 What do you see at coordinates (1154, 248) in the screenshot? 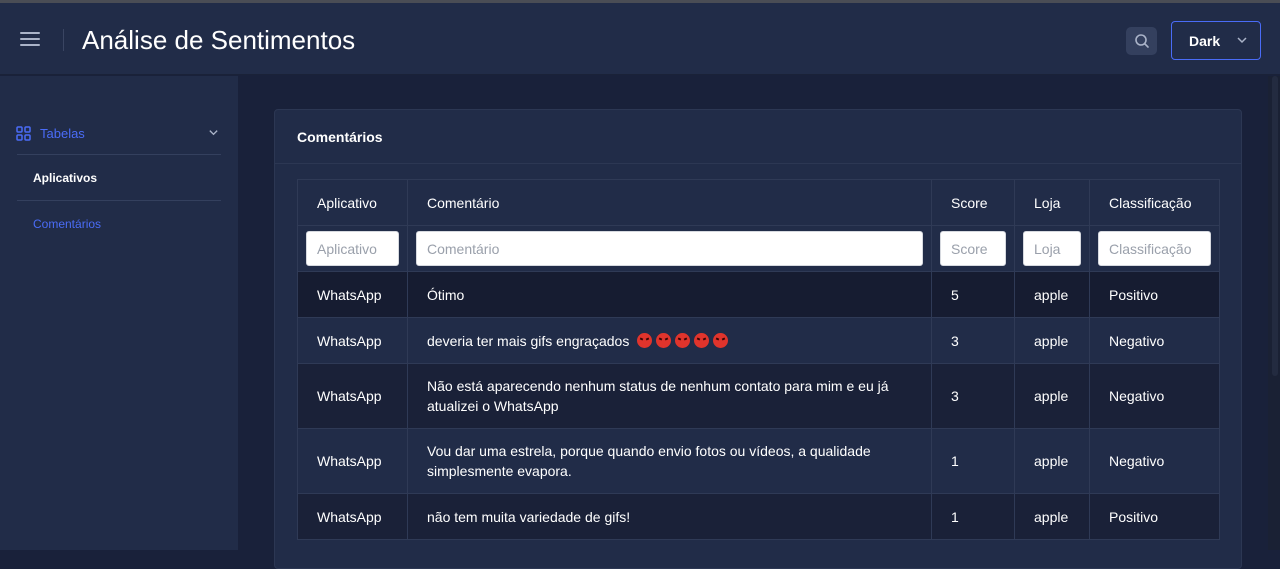
I see `filter-classificacao-input` at bounding box center [1154, 248].